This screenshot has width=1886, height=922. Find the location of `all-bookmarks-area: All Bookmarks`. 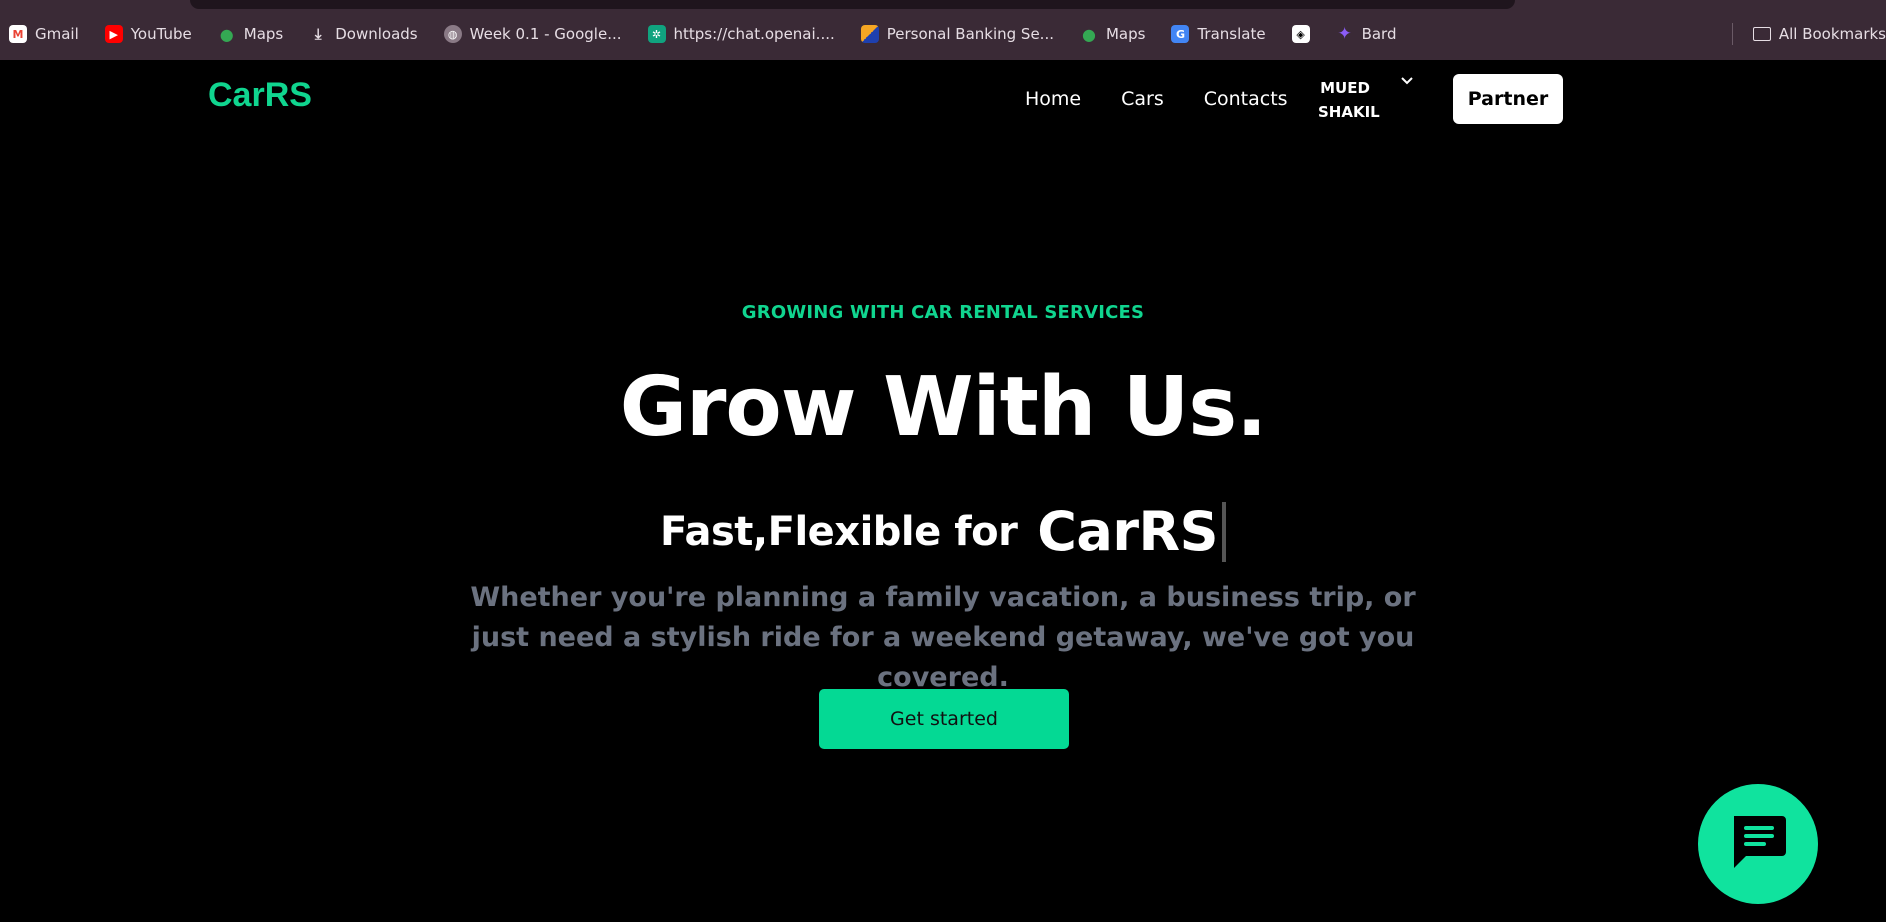

all-bookmarks-area: All Bookmarks is located at coordinates (1808, 30).